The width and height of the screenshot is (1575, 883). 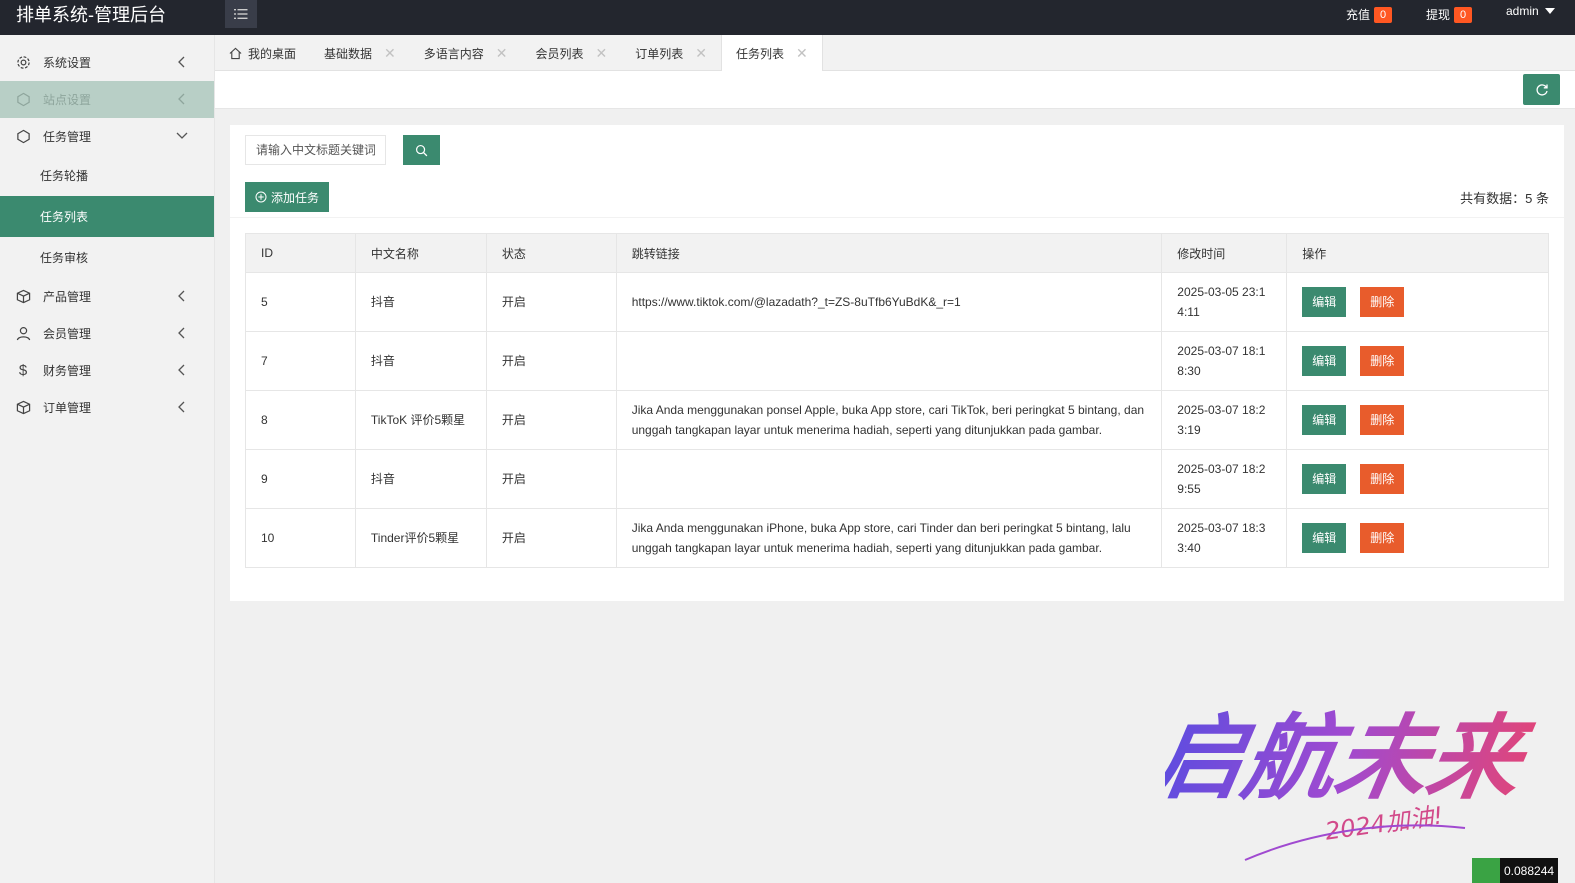 I want to click on tab-order-list: 订单列表 ✕, so click(x=671, y=53).